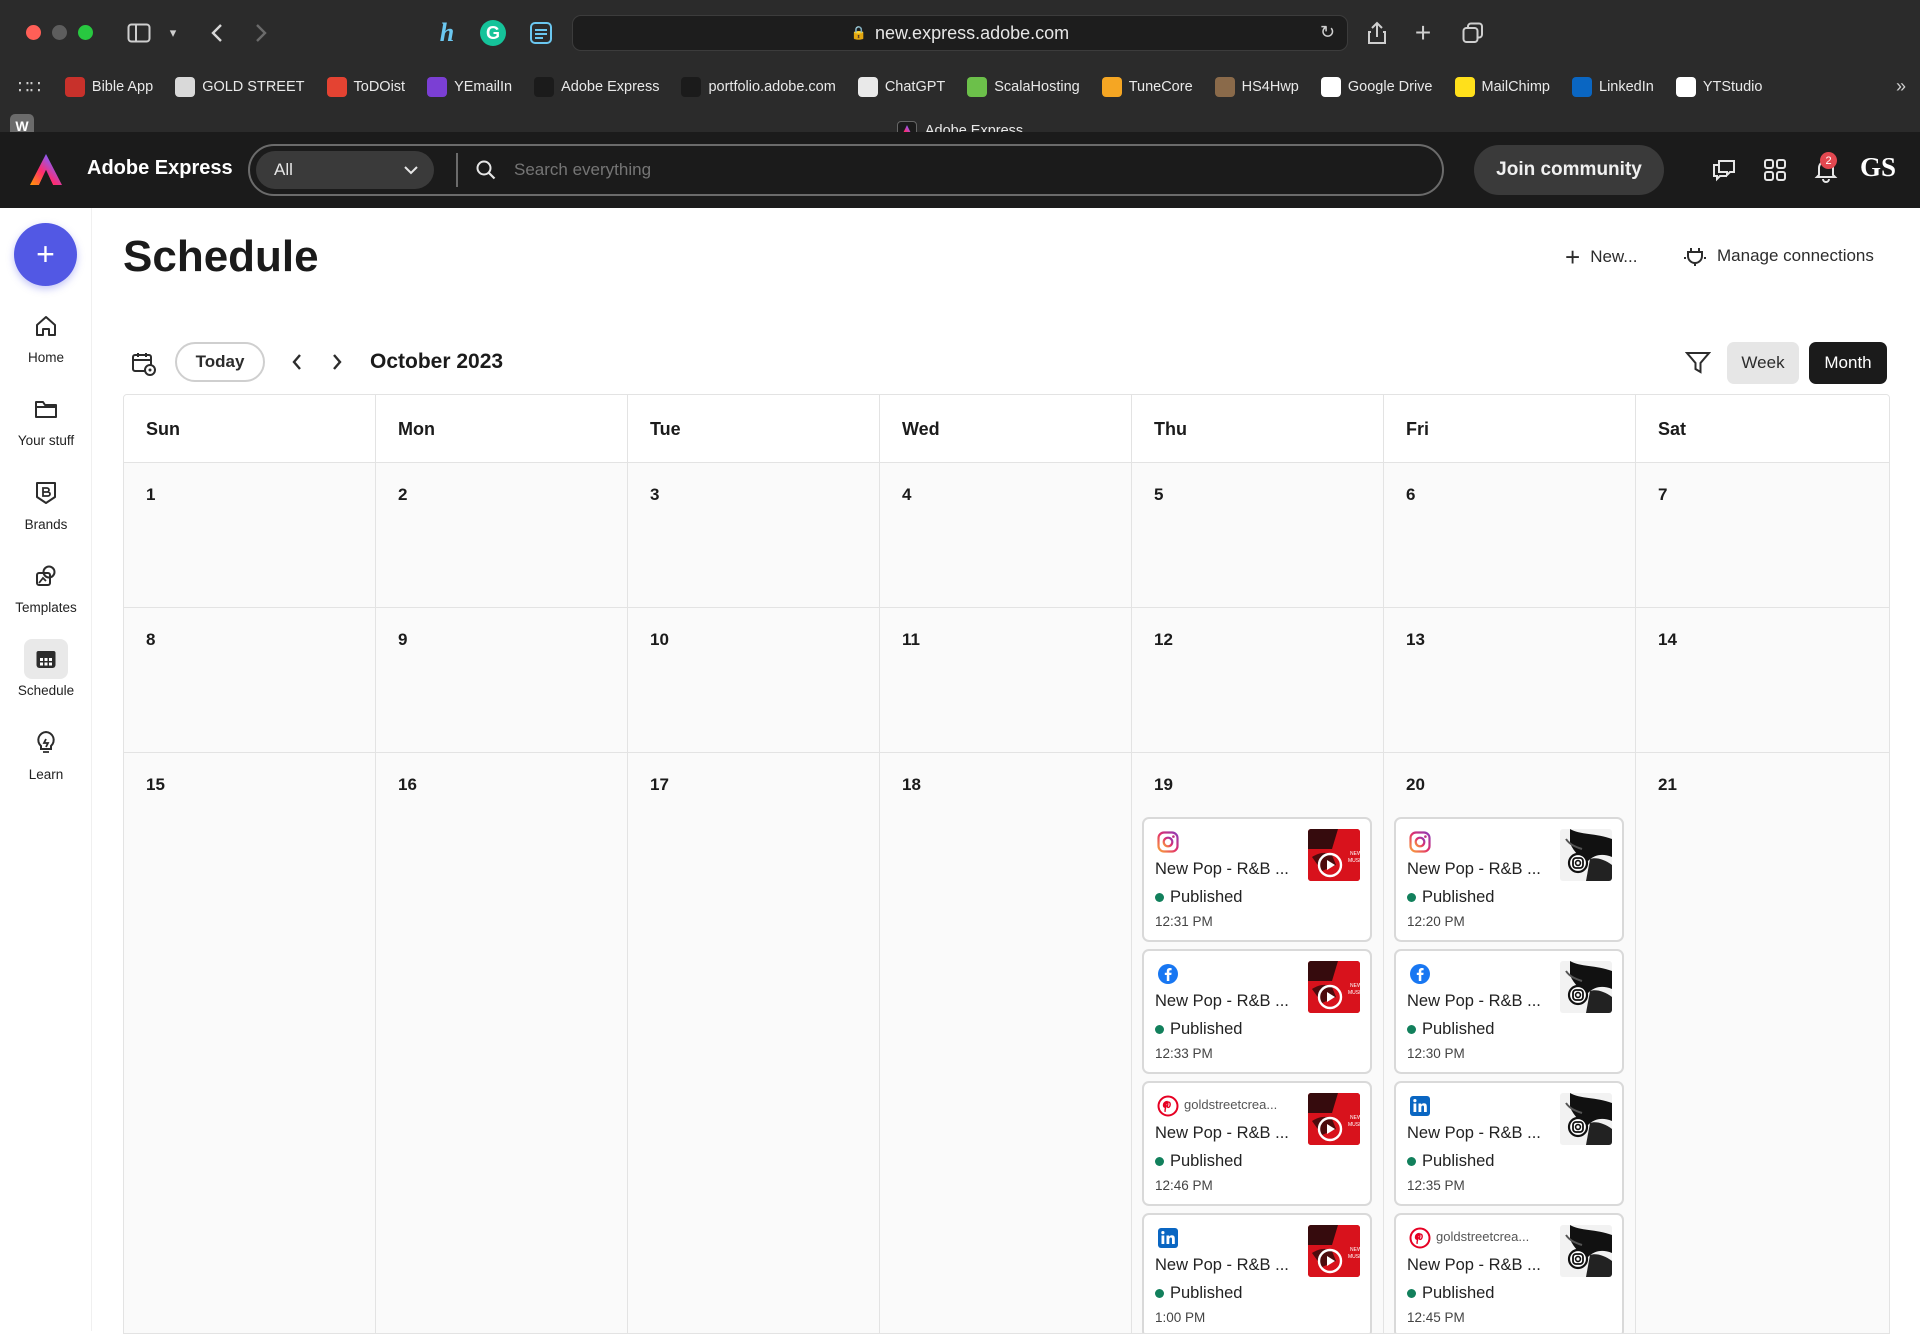 The image size is (1920, 1334). Describe the element at coordinates (29, 87) in the screenshot. I see `apps-grid-icon: ∷∷` at that location.